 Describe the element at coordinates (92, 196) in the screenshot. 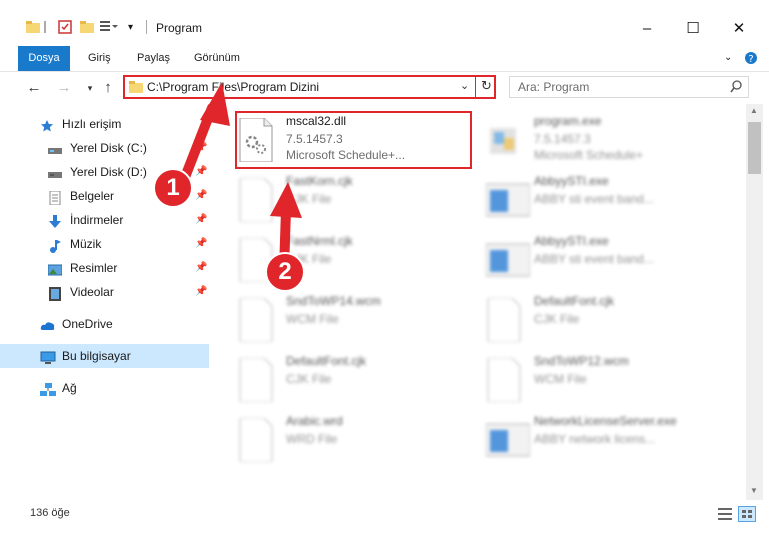

I see `nav-item-label: Belgeler` at that location.